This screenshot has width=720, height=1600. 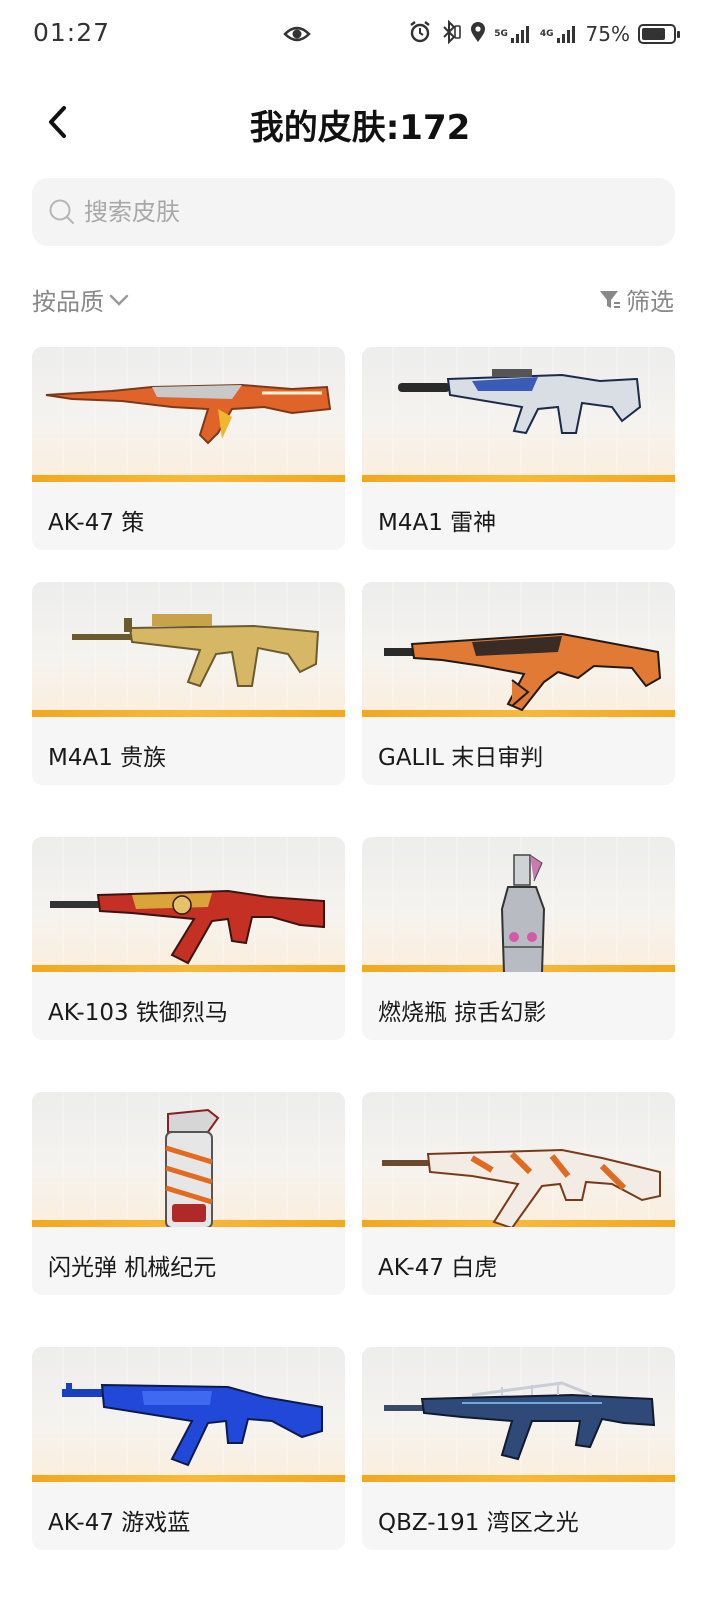 I want to click on skin-name: AK-47 白虎, so click(x=438, y=1268).